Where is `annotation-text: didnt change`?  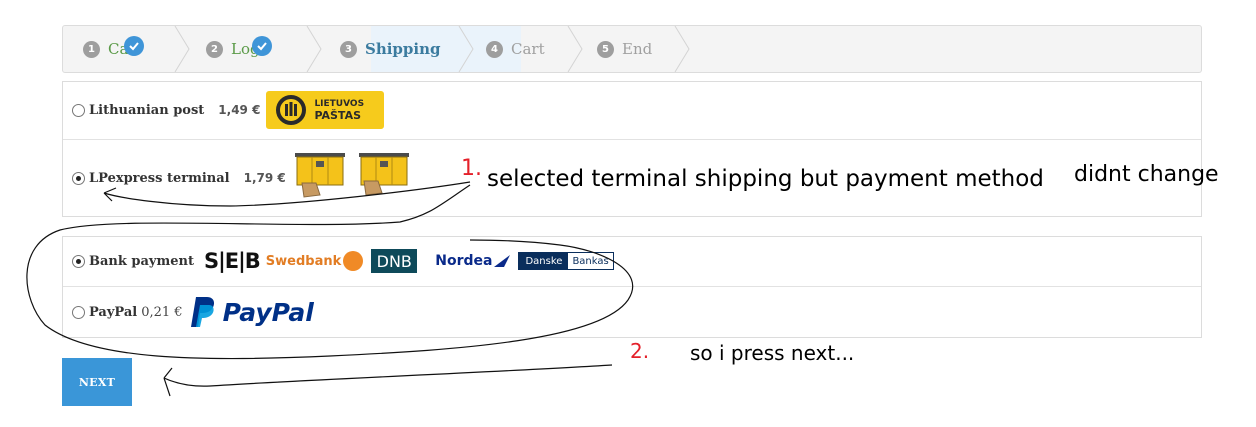
annotation-text: didnt change is located at coordinates (1146, 174).